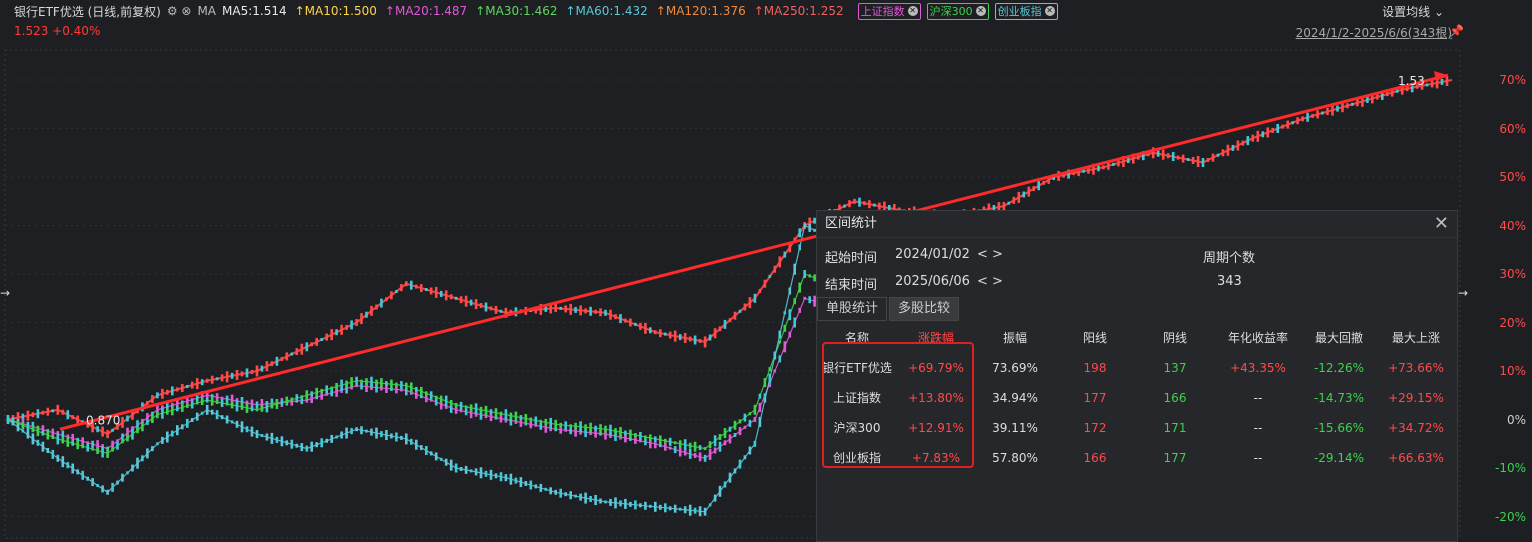 The width and height of the screenshot is (1532, 542). I want to click on tab-single: 单股统计, so click(852, 309).